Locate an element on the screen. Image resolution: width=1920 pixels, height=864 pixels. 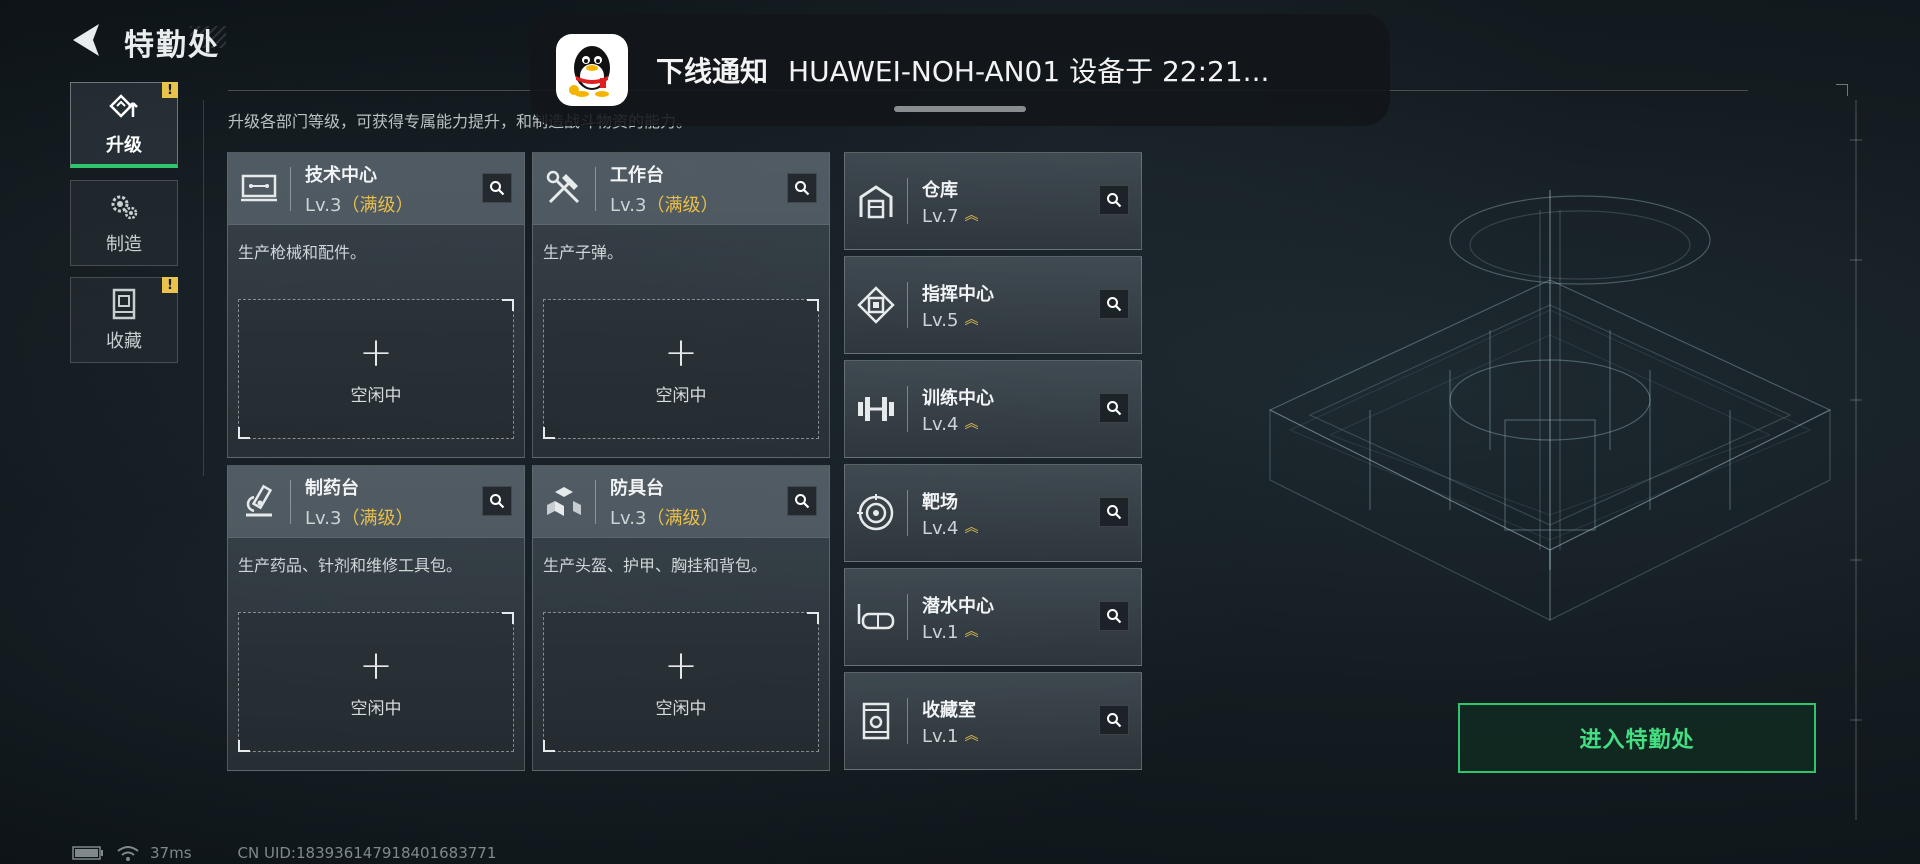
station-description: 生产枪械和配件。 is located at coordinates (302, 252).